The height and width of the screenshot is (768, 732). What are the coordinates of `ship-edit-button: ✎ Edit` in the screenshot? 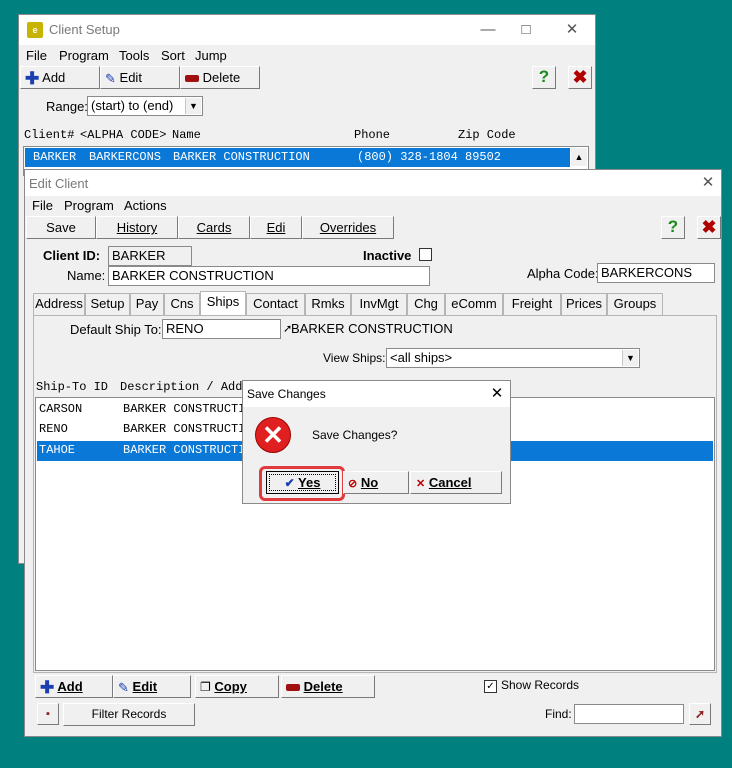 It's located at (152, 686).